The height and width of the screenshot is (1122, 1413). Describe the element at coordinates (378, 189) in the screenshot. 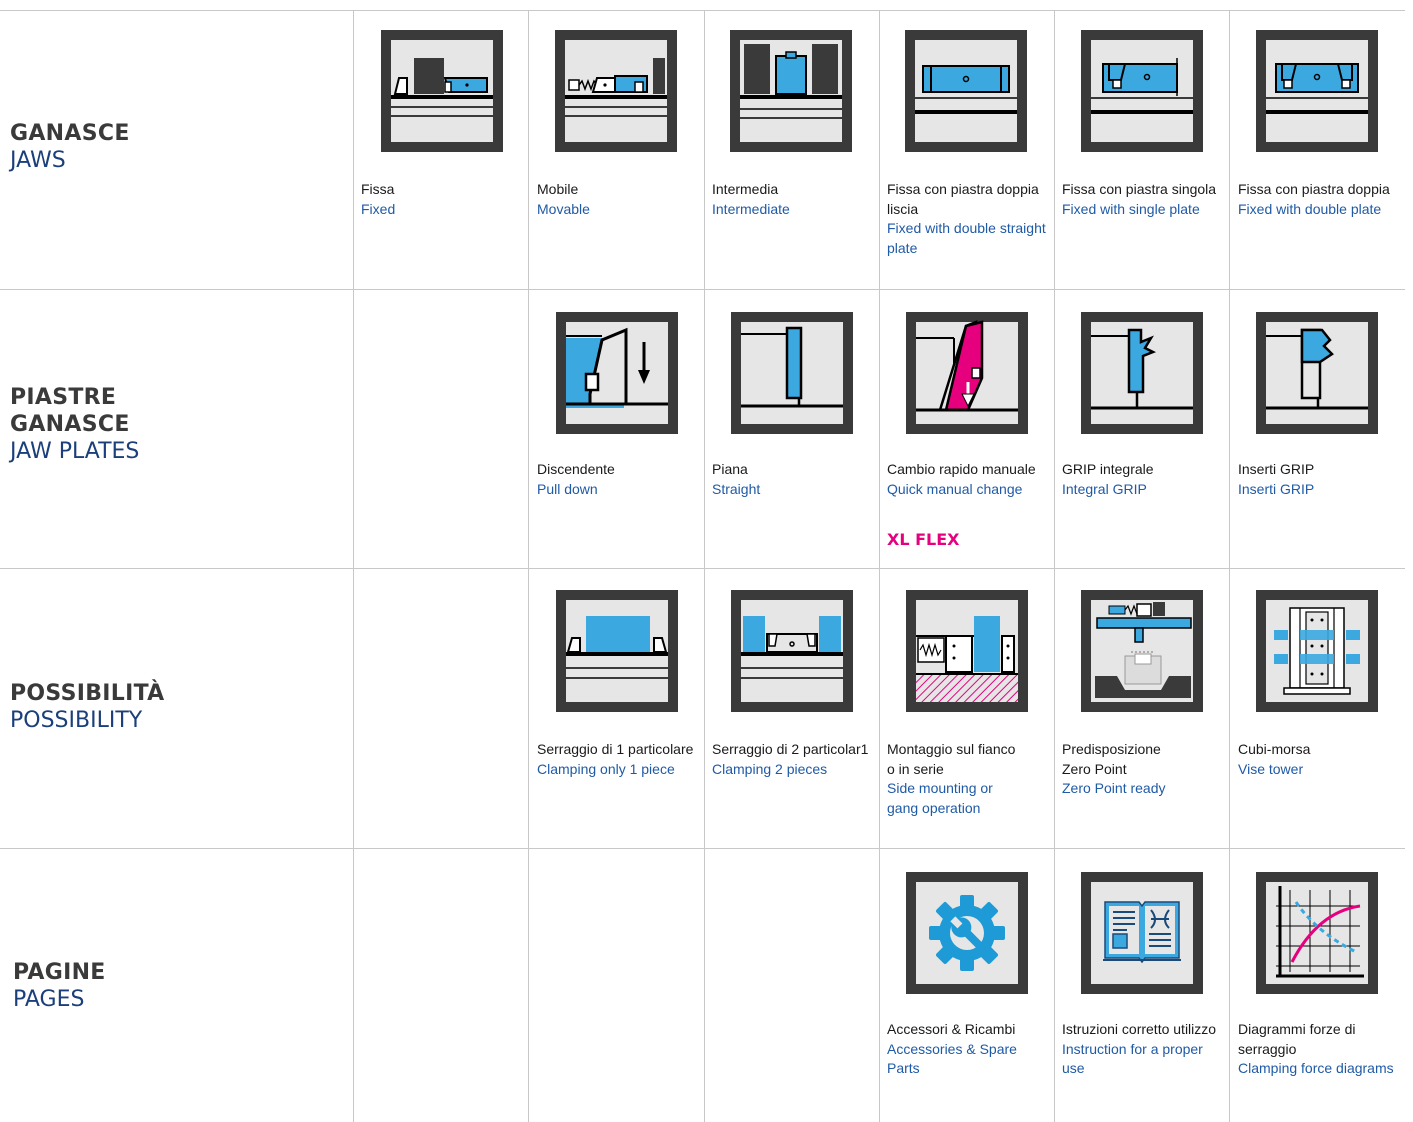

I see `caption-it: Fissa` at that location.